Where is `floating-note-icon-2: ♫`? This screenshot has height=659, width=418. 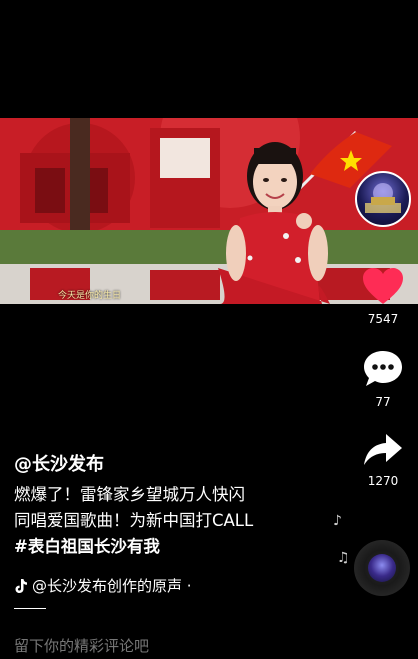 floating-note-icon-2: ♫ is located at coordinates (343, 558).